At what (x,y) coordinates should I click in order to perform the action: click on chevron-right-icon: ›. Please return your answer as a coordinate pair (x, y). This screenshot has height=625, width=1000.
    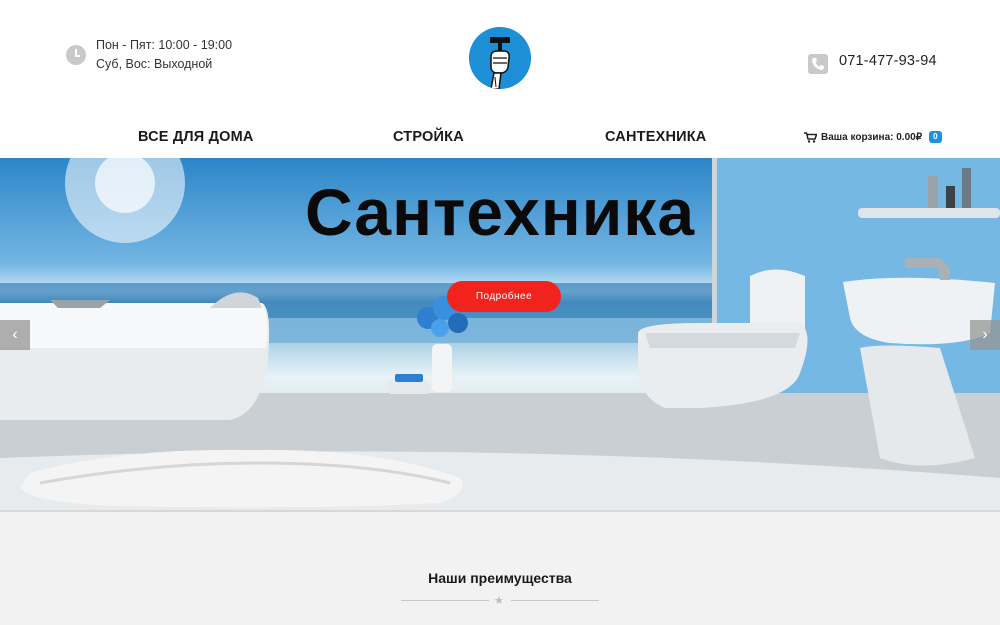
    Looking at the image, I should click on (985, 334).